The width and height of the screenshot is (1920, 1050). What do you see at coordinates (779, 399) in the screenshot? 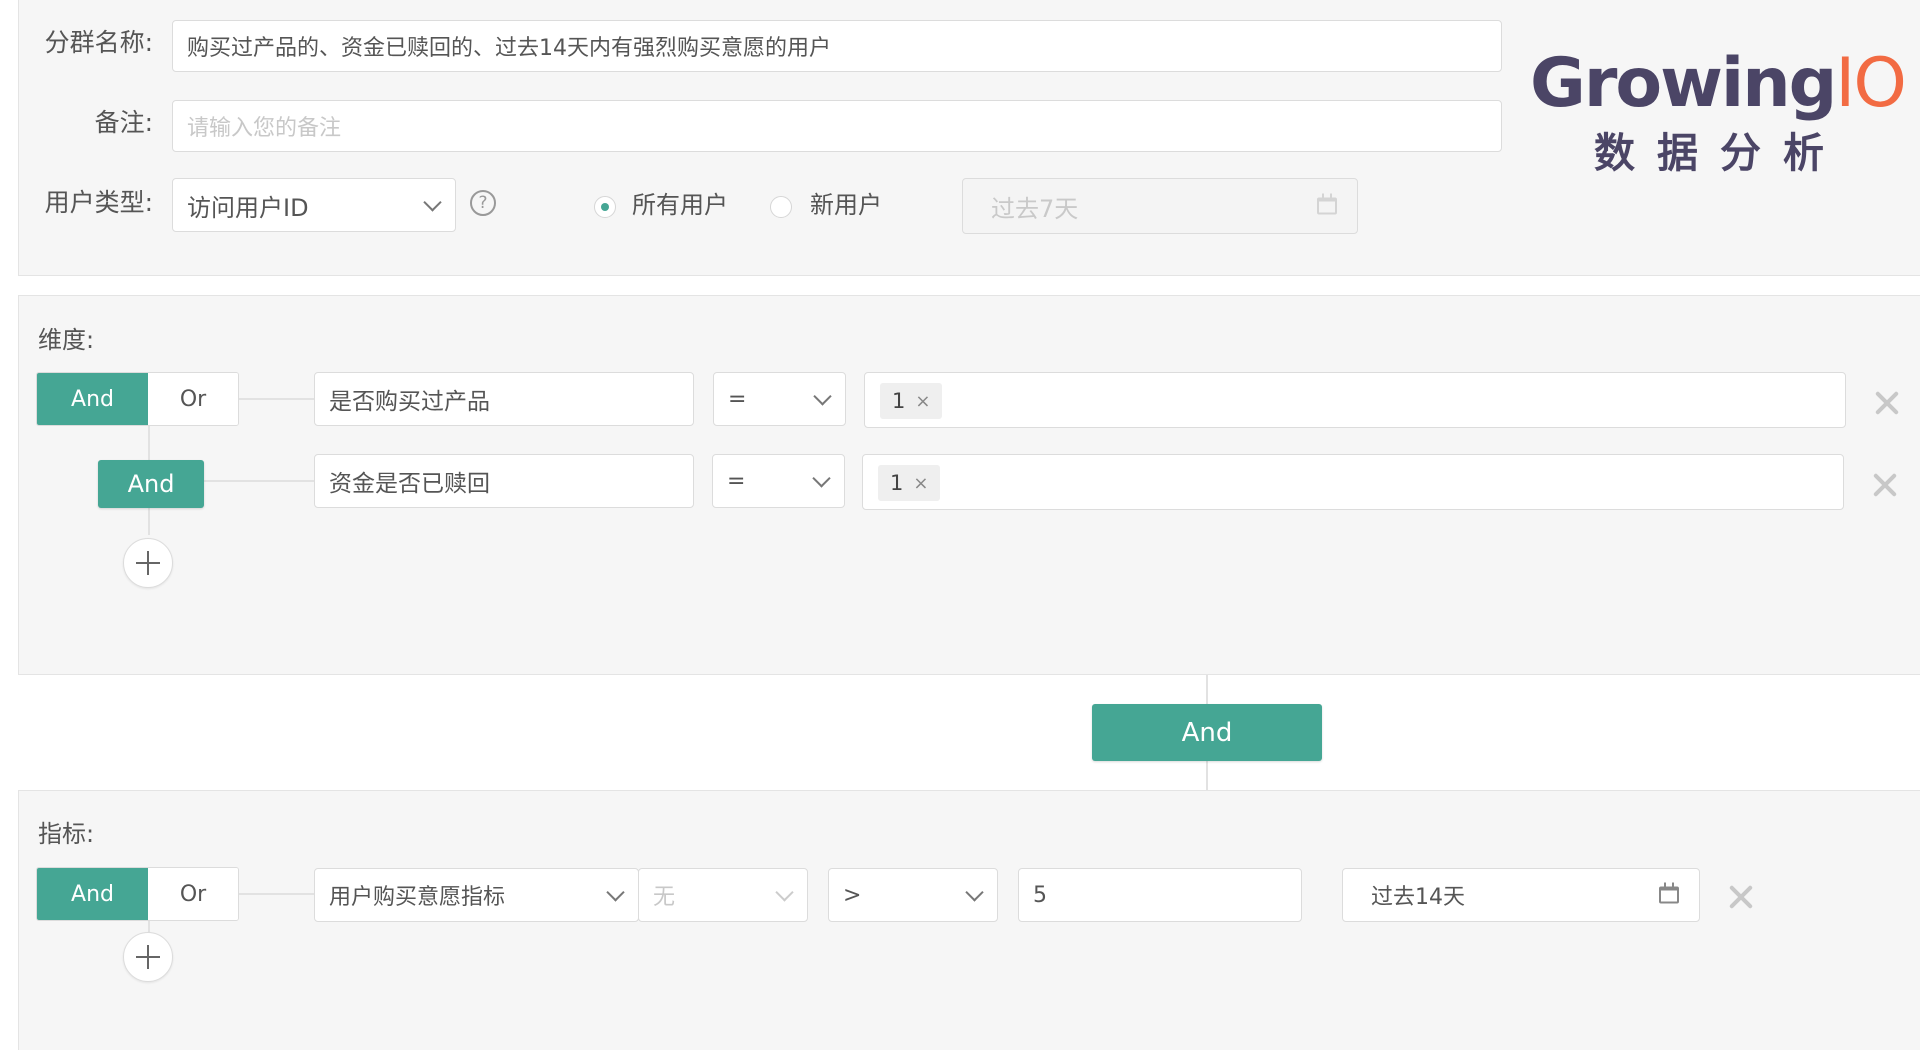
I see `dimension-operator-1: =` at bounding box center [779, 399].